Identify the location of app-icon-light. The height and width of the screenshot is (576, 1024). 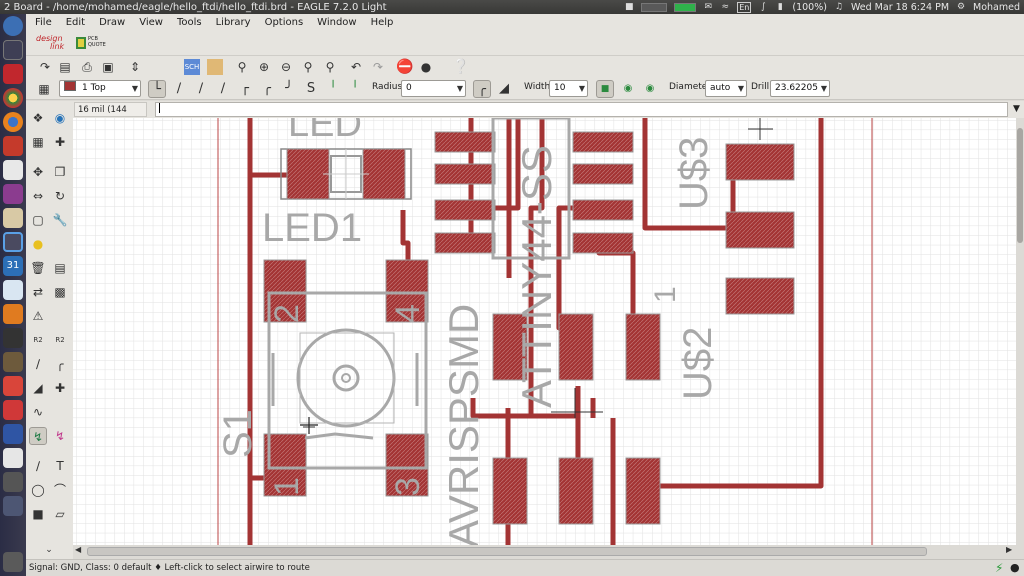
(13, 290).